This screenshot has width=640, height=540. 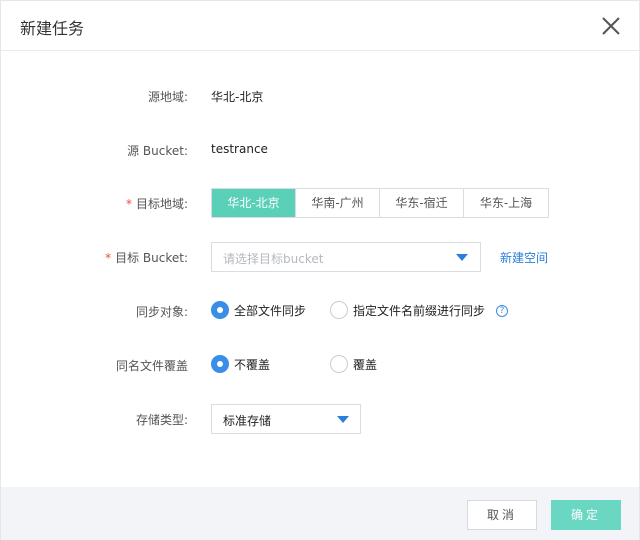 What do you see at coordinates (320, 26) in the screenshot?
I see `dialog-header: 新建任务` at bounding box center [320, 26].